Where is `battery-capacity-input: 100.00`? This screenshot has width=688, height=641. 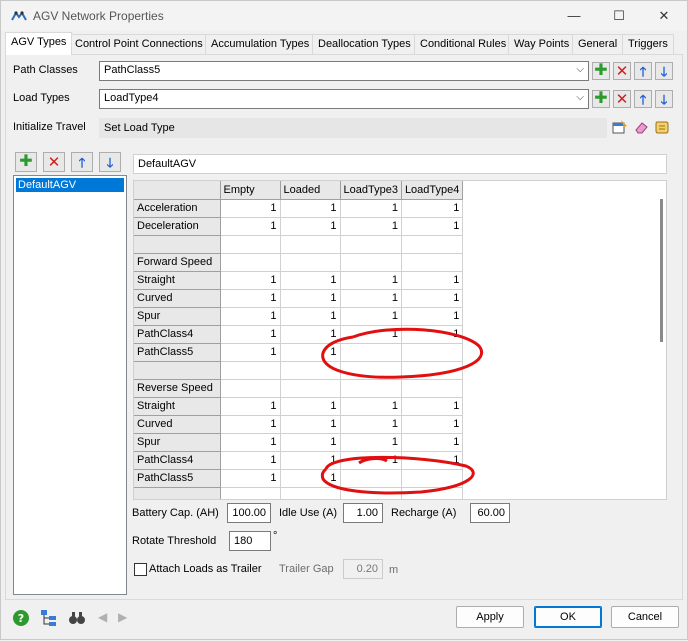
battery-capacity-input: 100.00 is located at coordinates (249, 513).